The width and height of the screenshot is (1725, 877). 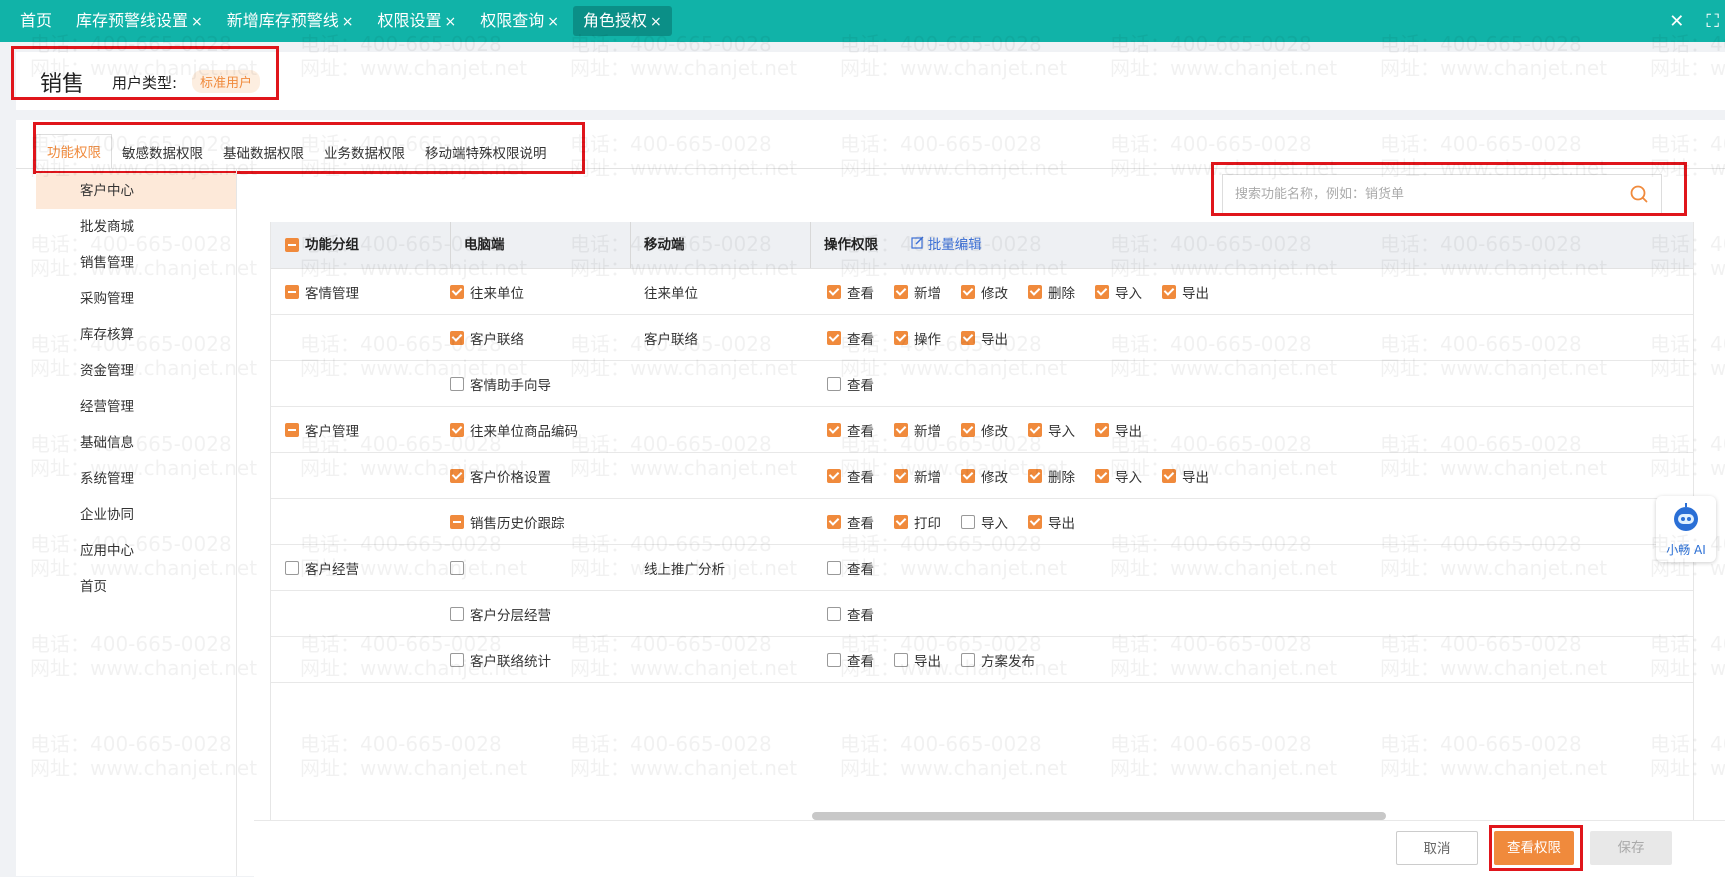 What do you see at coordinates (126, 479) in the screenshot?
I see `sidebar-item: 系统管理` at bounding box center [126, 479].